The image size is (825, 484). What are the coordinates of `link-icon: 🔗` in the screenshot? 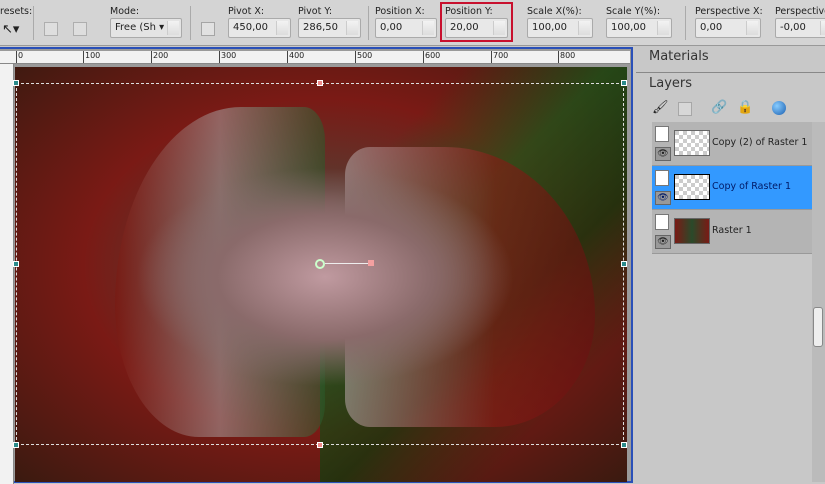 It's located at (719, 107).